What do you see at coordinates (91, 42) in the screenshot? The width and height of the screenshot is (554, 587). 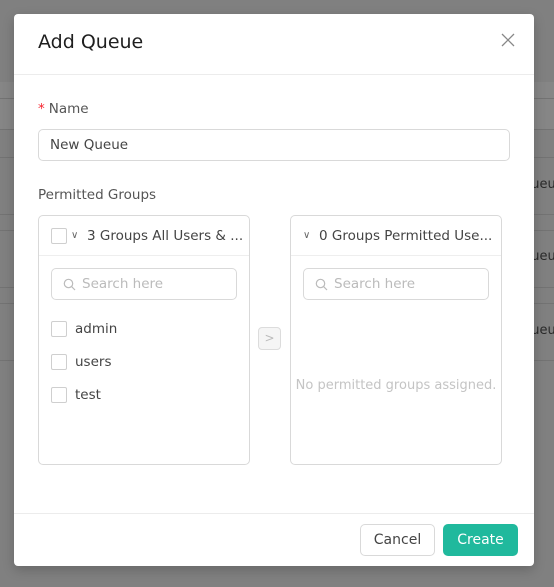 I see `modal-title: Add Queue` at bounding box center [91, 42].